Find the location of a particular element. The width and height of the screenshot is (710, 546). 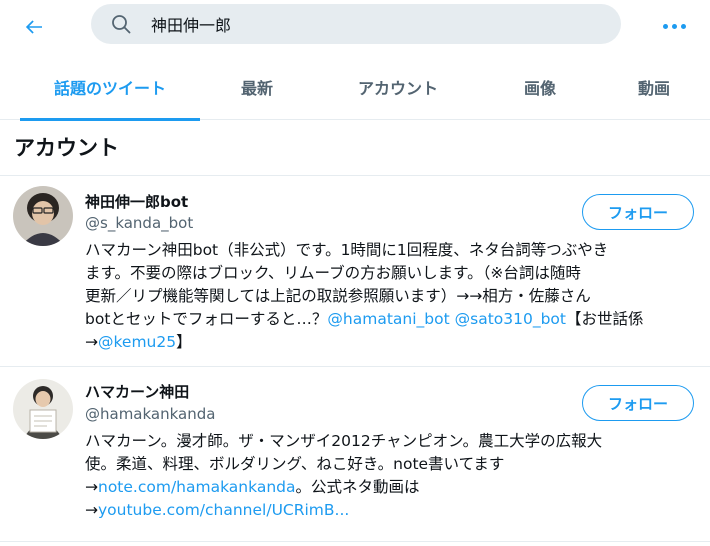

search-tabs: 話題のツイート 最新 アカウント 画像 動画 is located at coordinates (355, 87).